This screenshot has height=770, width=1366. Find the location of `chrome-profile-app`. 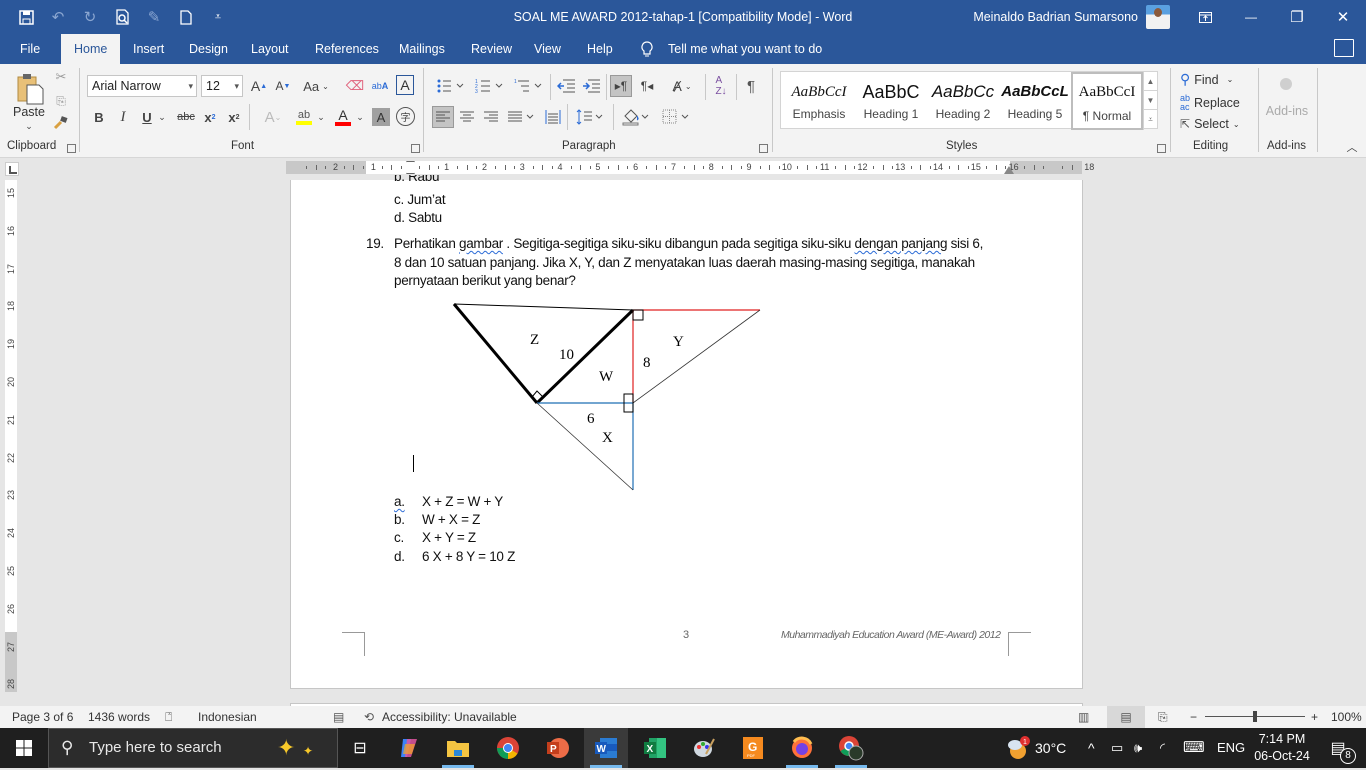

chrome-profile-app is located at coordinates (851, 748).